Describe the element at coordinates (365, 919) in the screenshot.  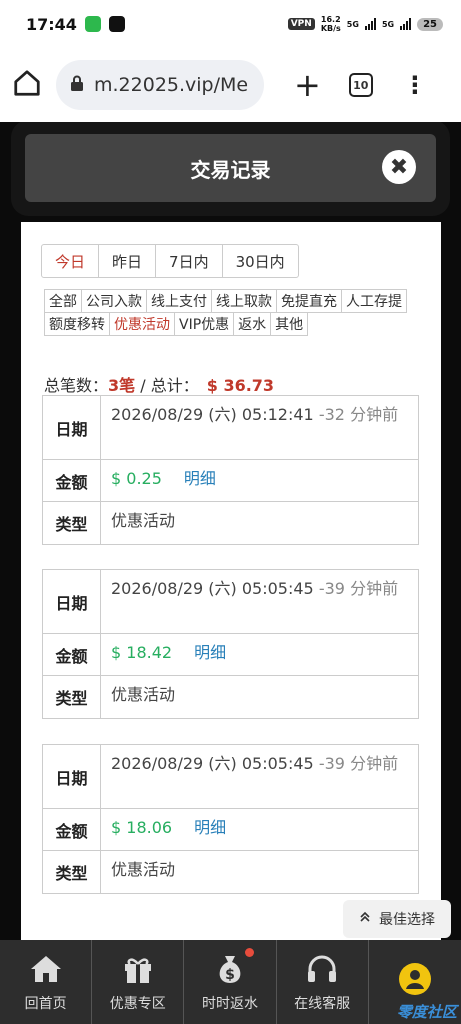
I see `chevron-up-icon` at that location.